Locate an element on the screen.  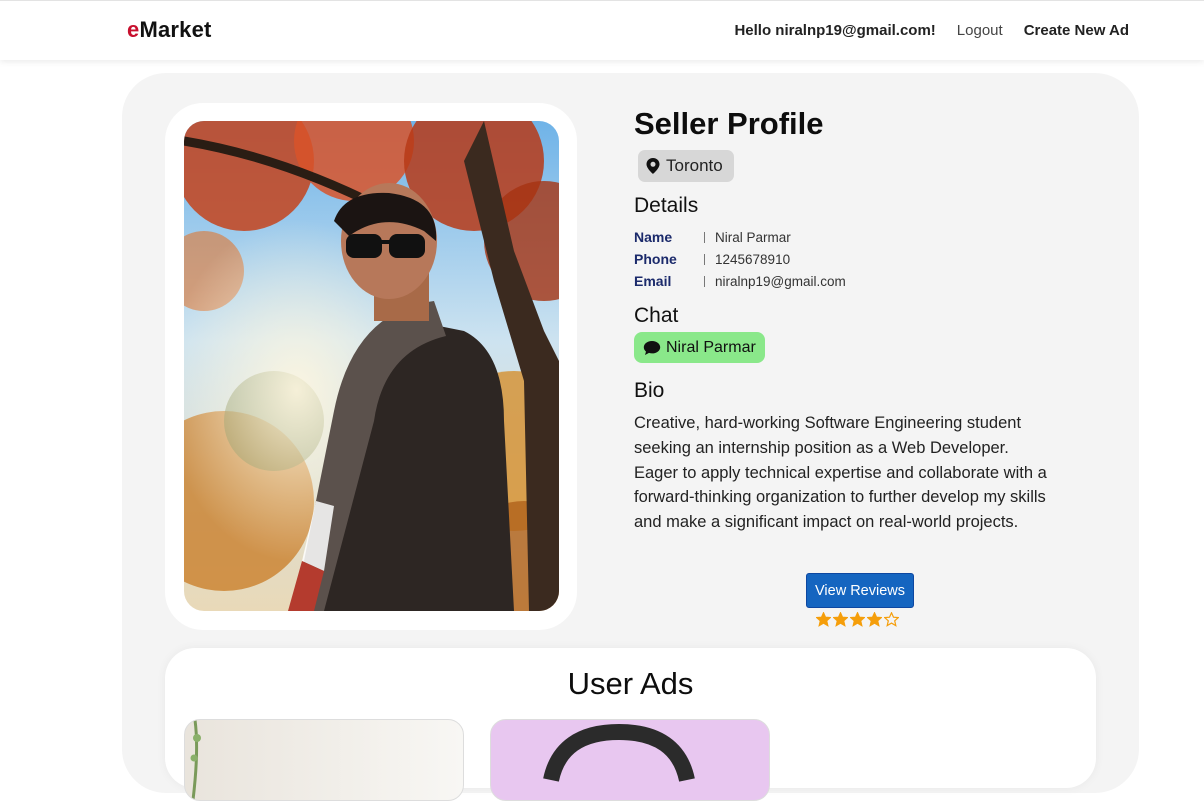
details-row-phone: Phone 1245678910 is located at coordinates (712, 259).